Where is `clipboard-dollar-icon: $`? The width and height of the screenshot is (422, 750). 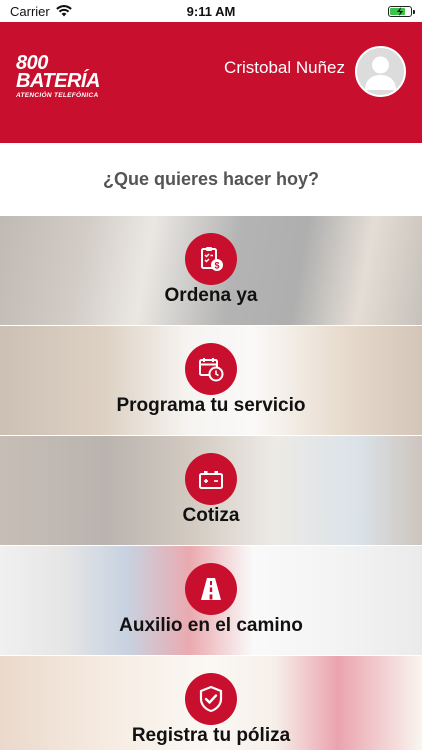
clipboard-dollar-icon: $ is located at coordinates (211, 259).